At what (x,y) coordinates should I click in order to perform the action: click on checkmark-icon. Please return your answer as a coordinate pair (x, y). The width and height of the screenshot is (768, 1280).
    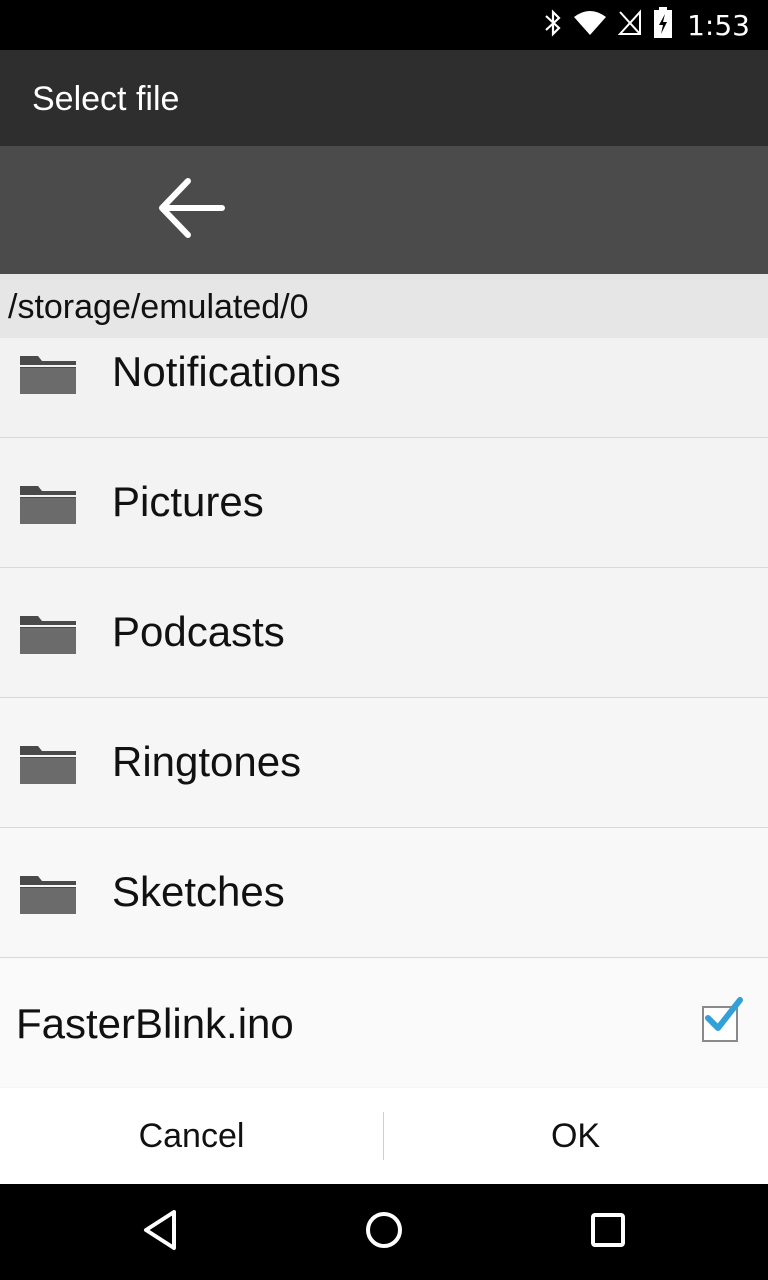
    Looking at the image, I should click on (724, 1014).